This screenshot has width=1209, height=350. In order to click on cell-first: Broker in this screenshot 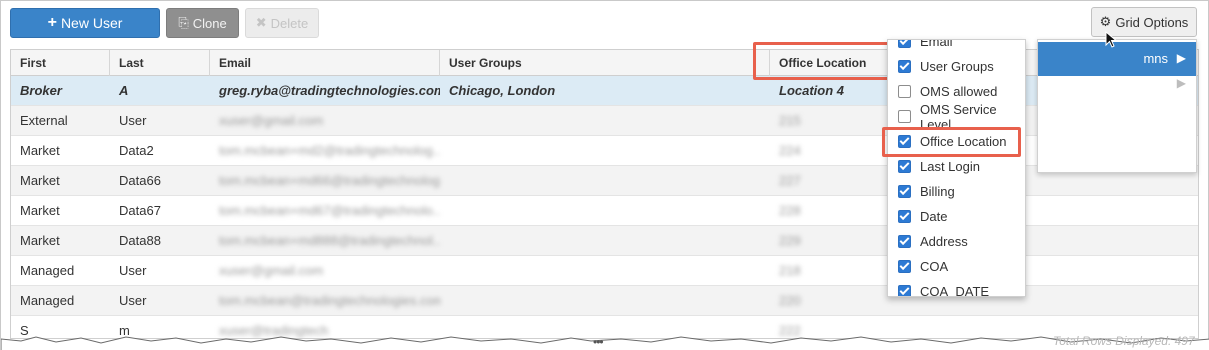, I will do `click(41, 90)`.